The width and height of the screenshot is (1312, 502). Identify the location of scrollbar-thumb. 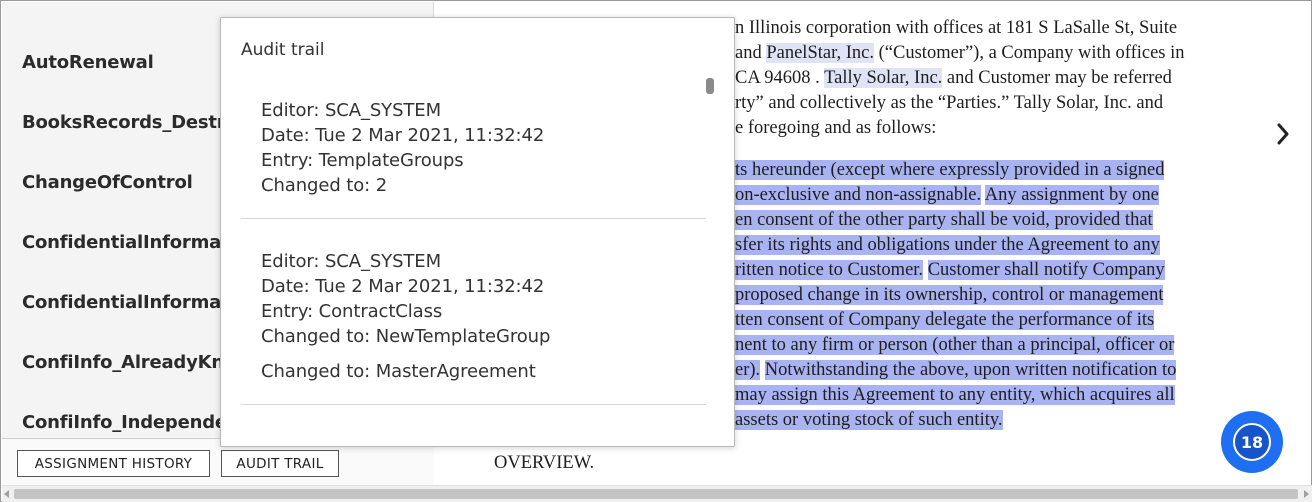
(656, 494).